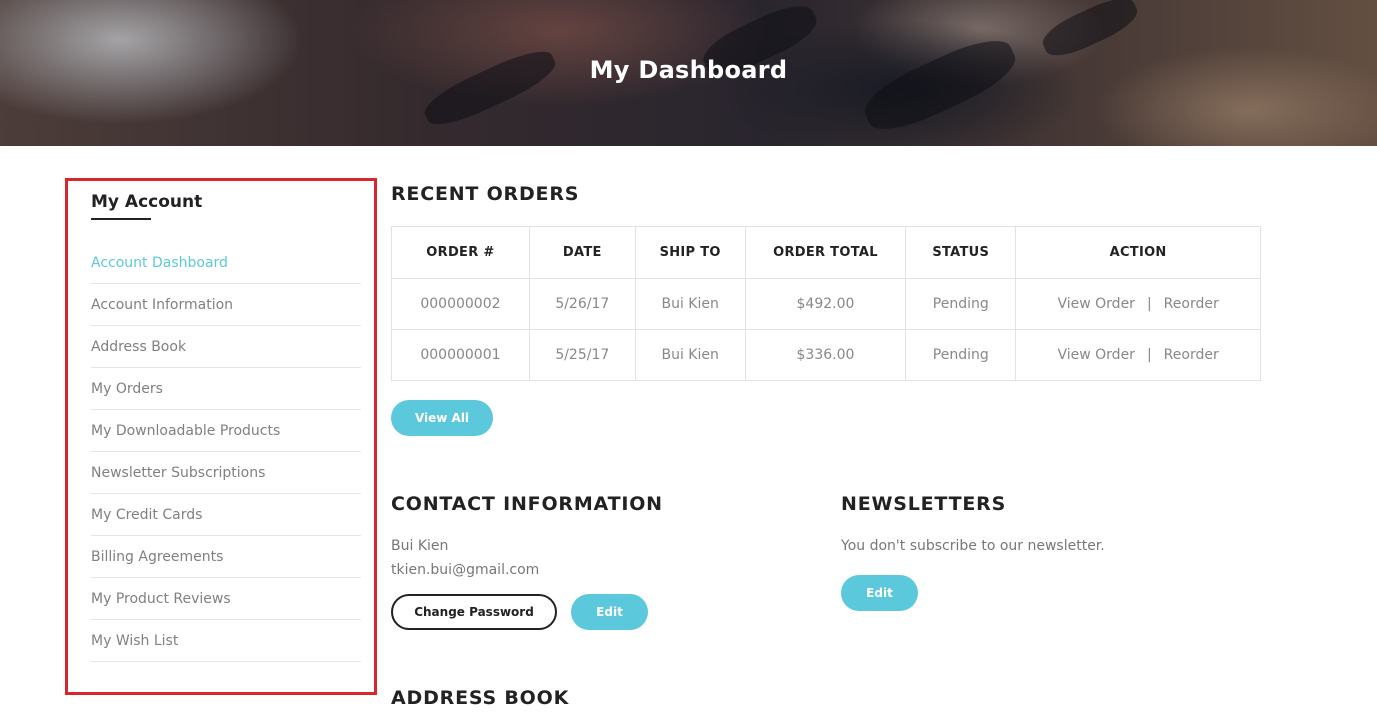 The width and height of the screenshot is (1377, 724). I want to click on column-header-action: ACTION, so click(1138, 252).